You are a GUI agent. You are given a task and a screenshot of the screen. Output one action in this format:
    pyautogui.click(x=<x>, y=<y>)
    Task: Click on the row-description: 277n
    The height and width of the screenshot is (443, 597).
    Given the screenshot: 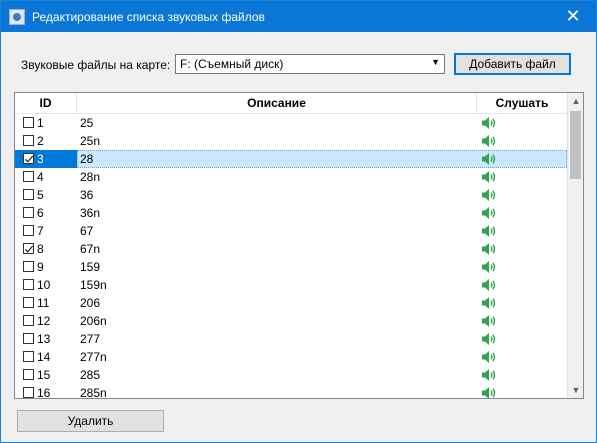 What is the action you would take?
    pyautogui.click(x=93, y=357)
    